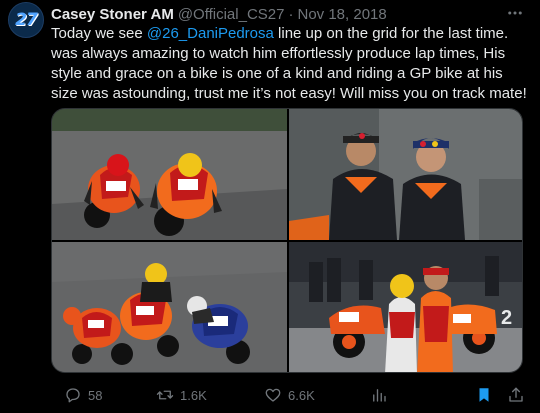  I want to click on like-button: 6.6K, so click(289, 395).